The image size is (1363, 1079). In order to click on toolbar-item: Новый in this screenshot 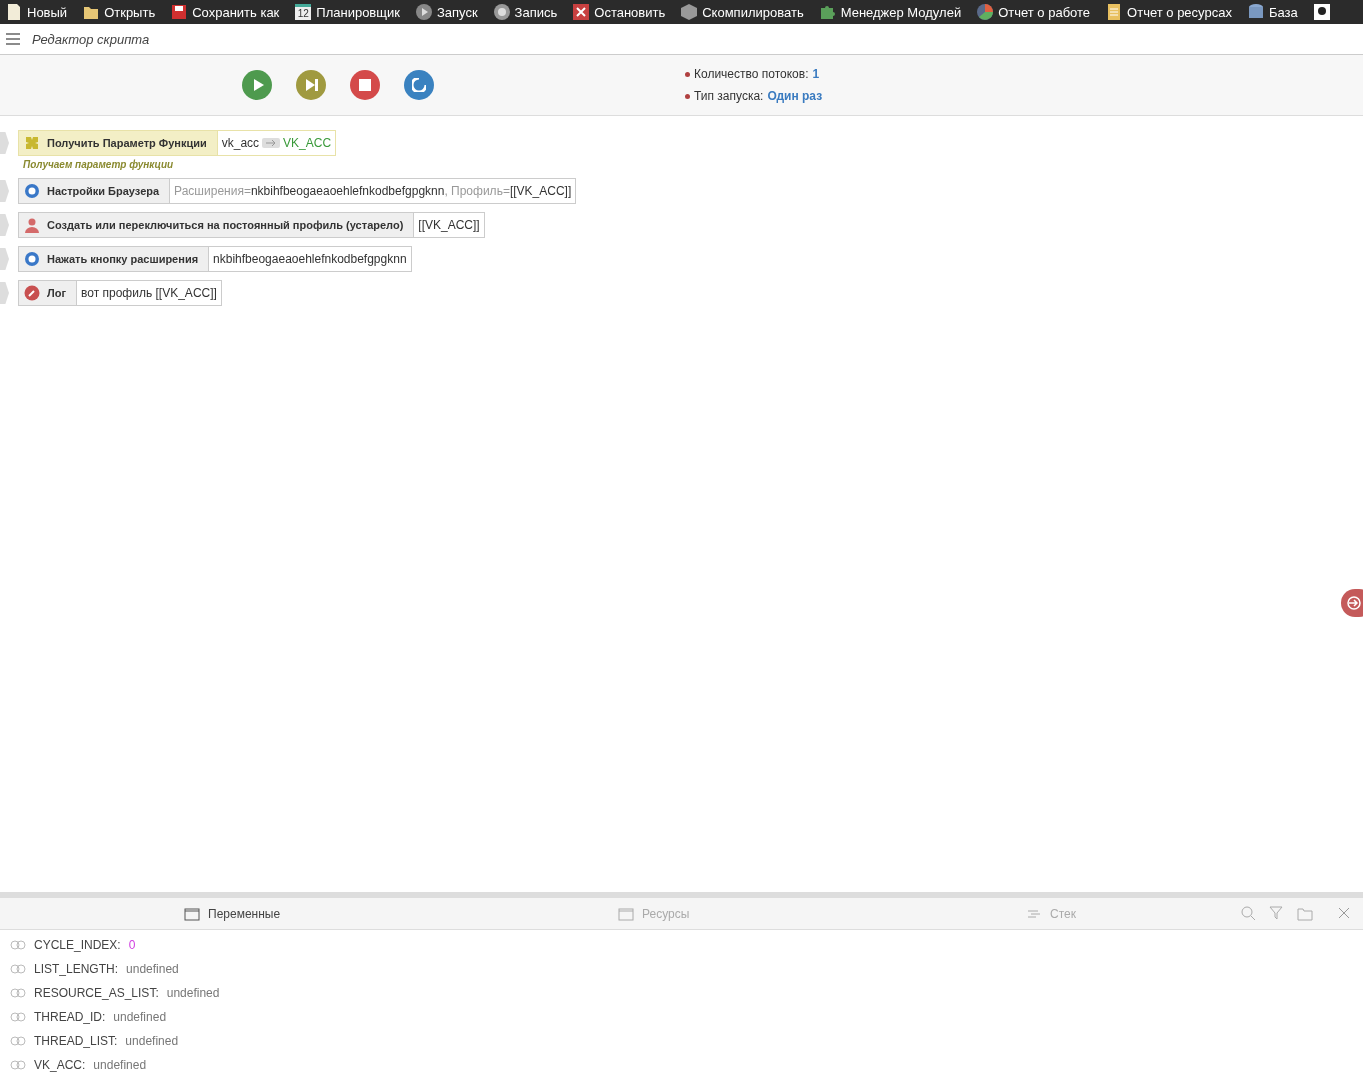, I will do `click(37, 12)`.